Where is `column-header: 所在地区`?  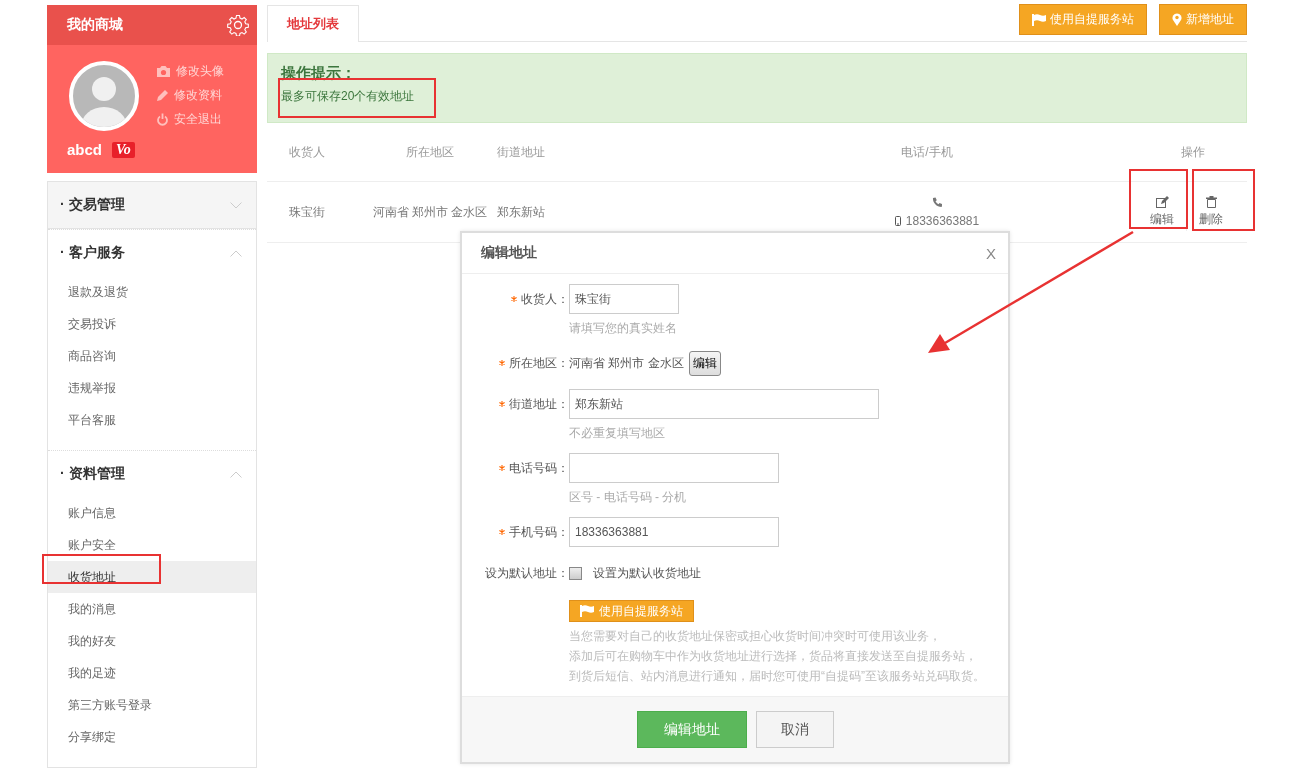
column-header: 所在地区 is located at coordinates (430, 151).